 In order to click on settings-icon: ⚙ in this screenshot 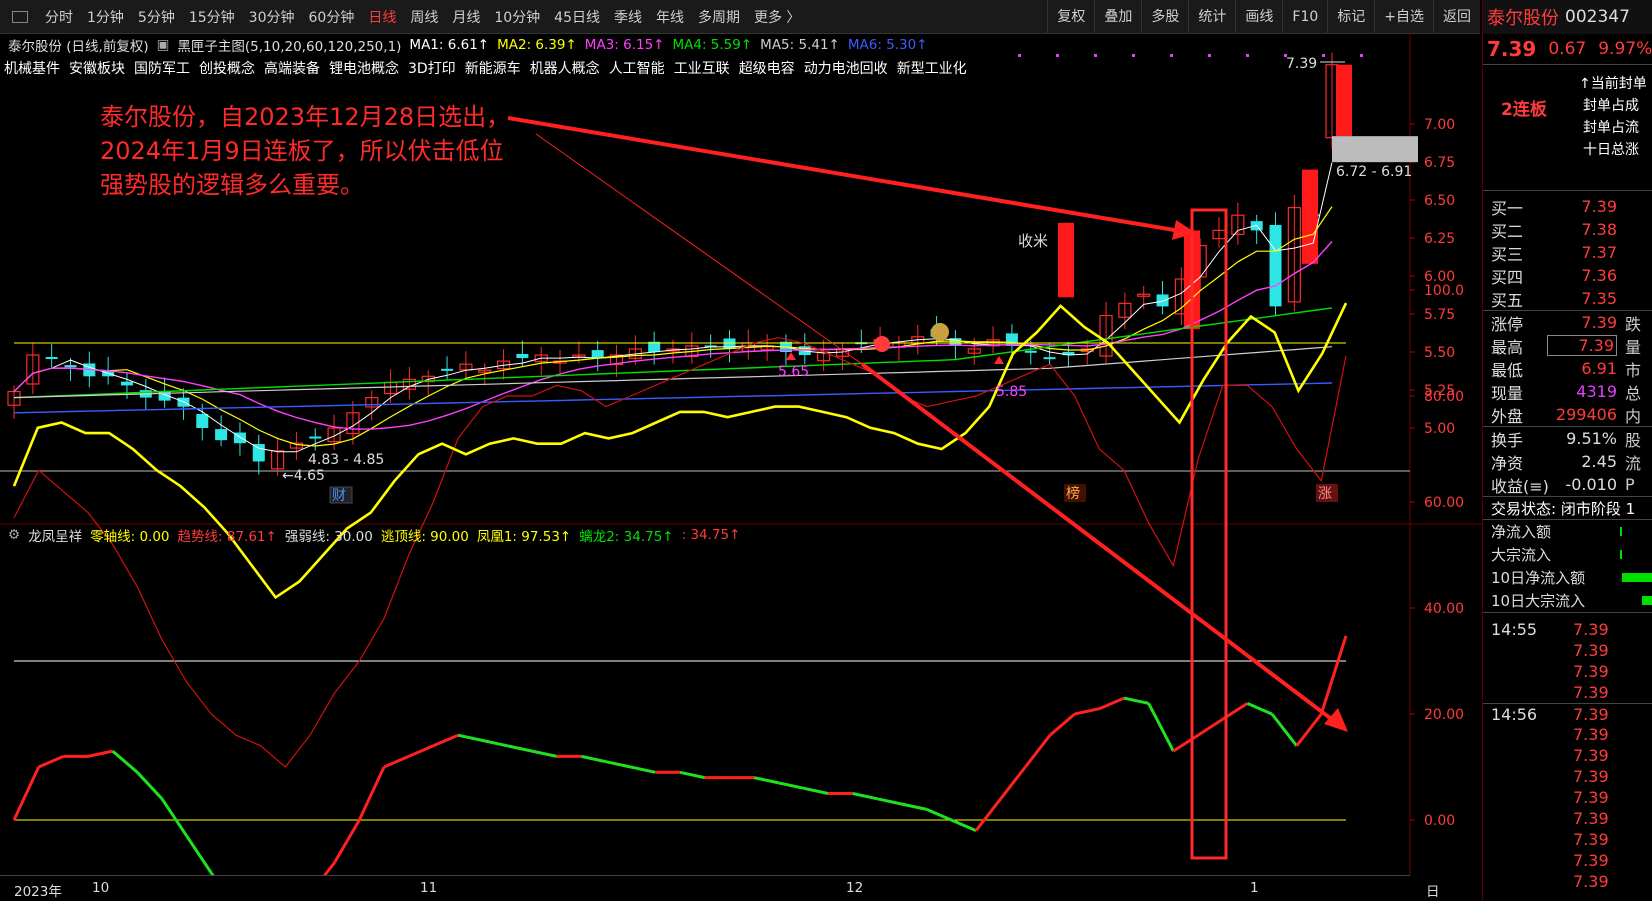, I will do `click(14, 535)`.